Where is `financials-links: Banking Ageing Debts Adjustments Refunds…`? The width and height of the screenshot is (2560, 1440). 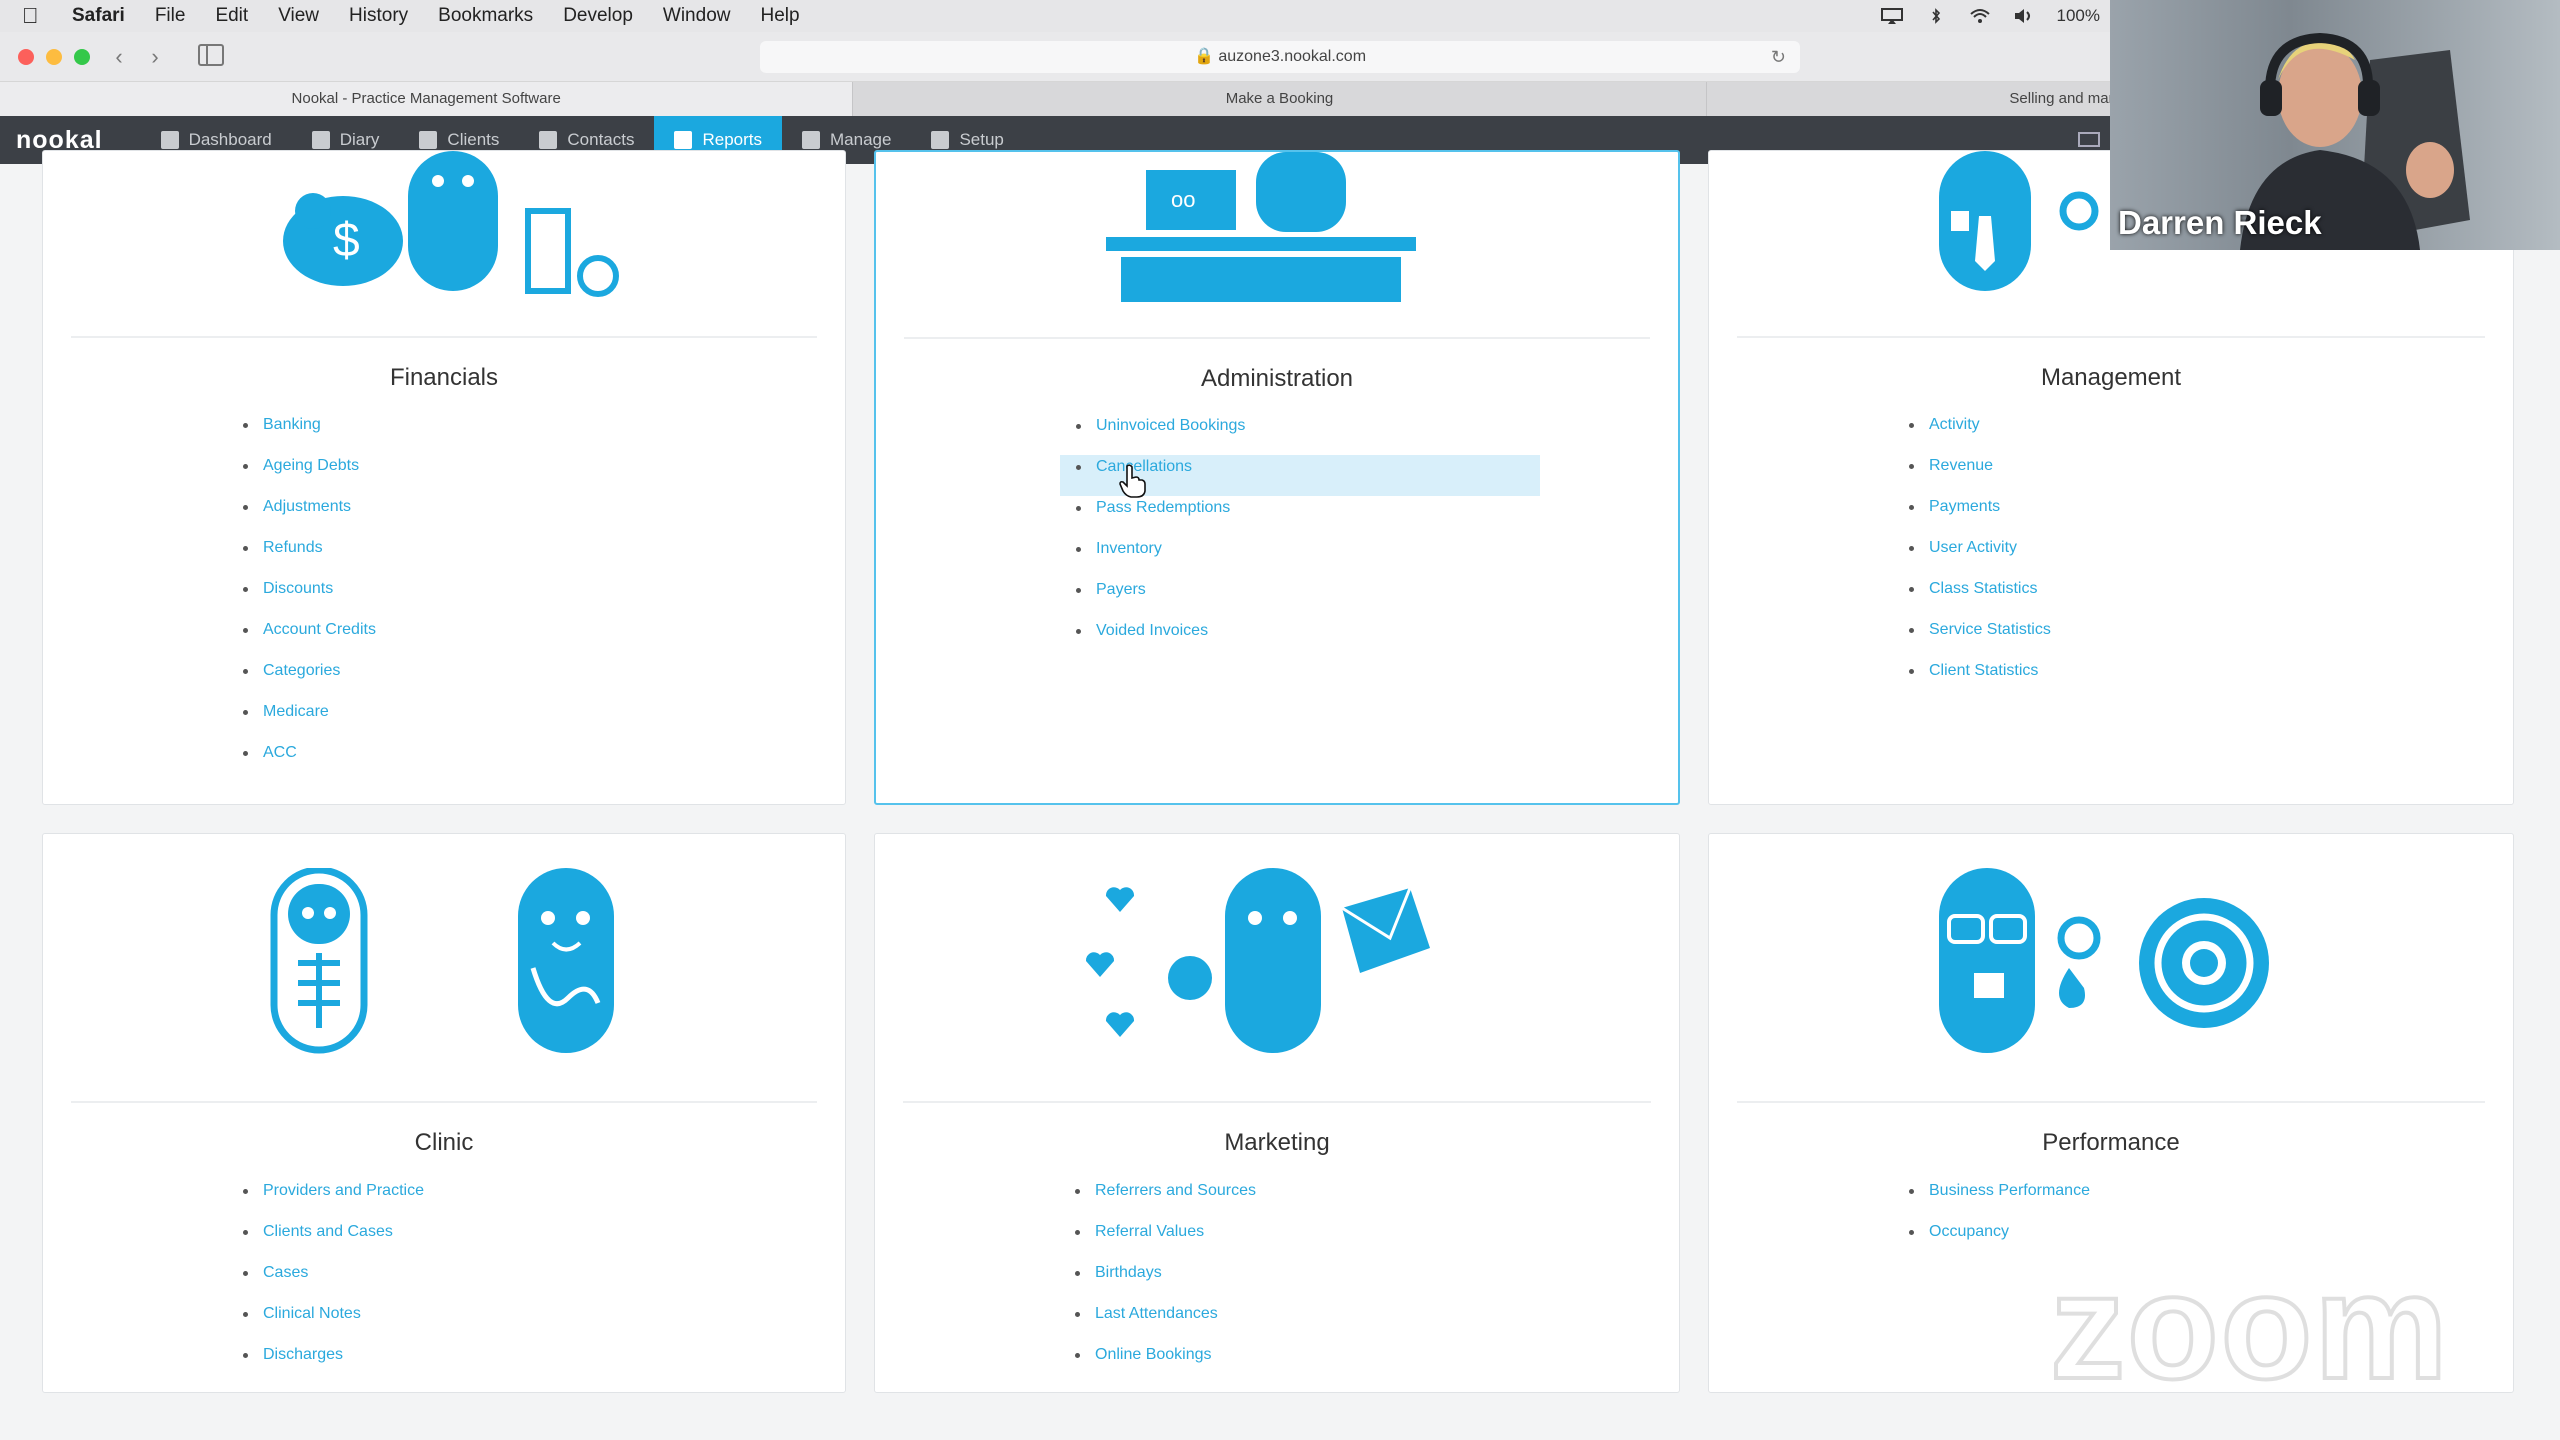
financials-links: Banking Ageing Debts Adjustments Refunds… is located at coordinates (309, 597).